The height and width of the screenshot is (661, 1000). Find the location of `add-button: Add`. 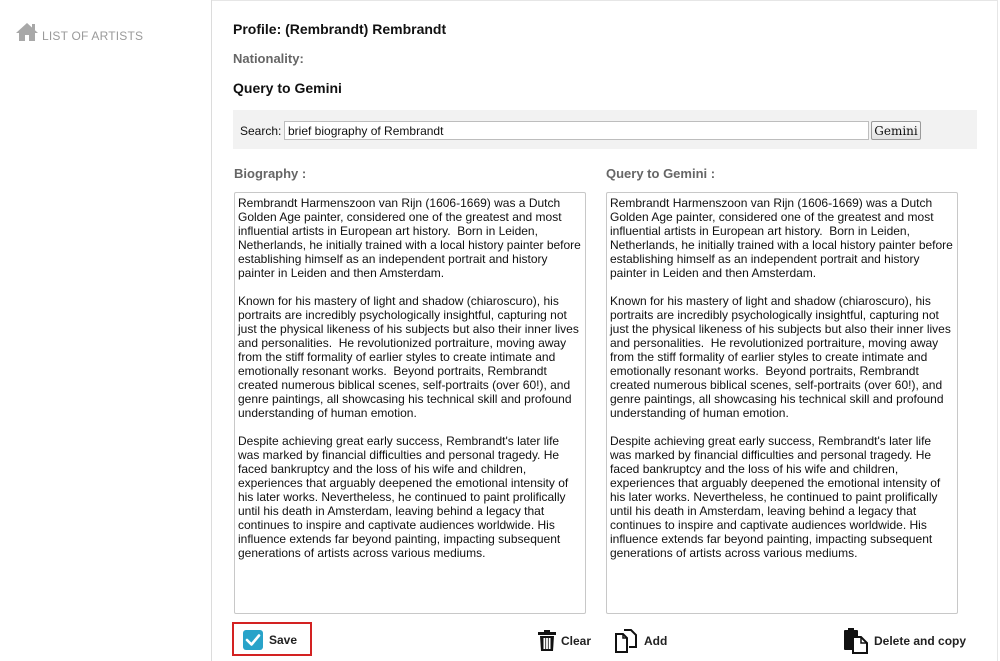

add-button: Add is located at coordinates (640, 641).